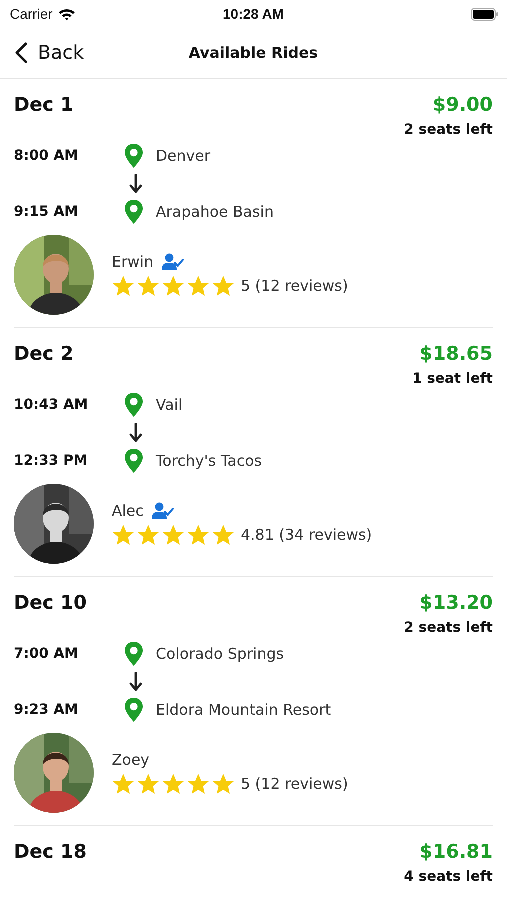 The width and height of the screenshot is (507, 900). I want to click on destination-location: Eldora Mountain Resort, so click(244, 710).